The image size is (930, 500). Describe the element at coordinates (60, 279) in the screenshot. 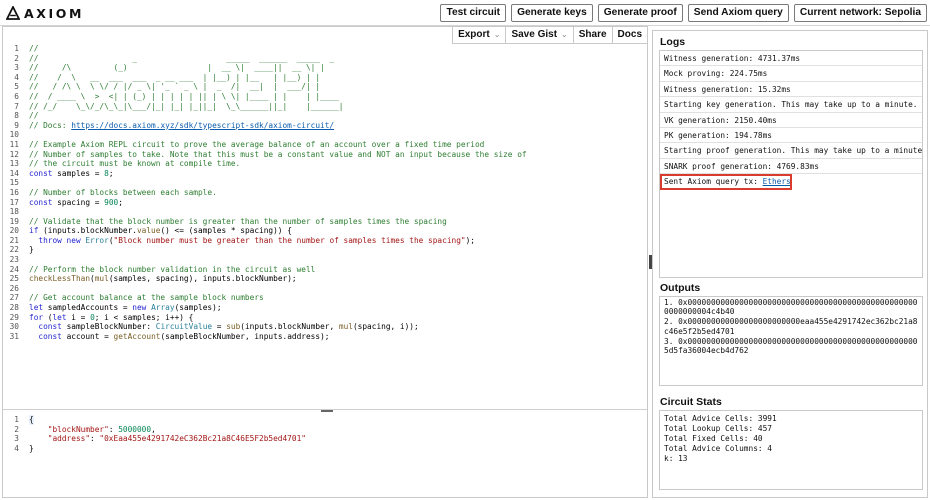

I see `code-token: checkLessThan` at that location.